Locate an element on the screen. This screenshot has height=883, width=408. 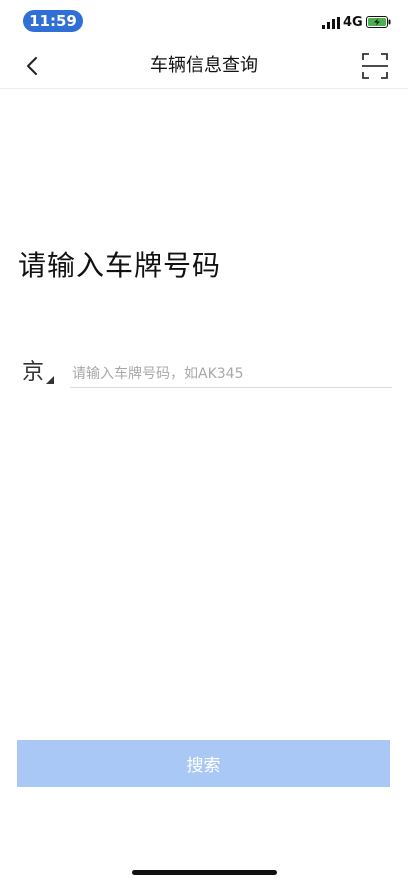
search-button: 搜索 is located at coordinates (203, 763).